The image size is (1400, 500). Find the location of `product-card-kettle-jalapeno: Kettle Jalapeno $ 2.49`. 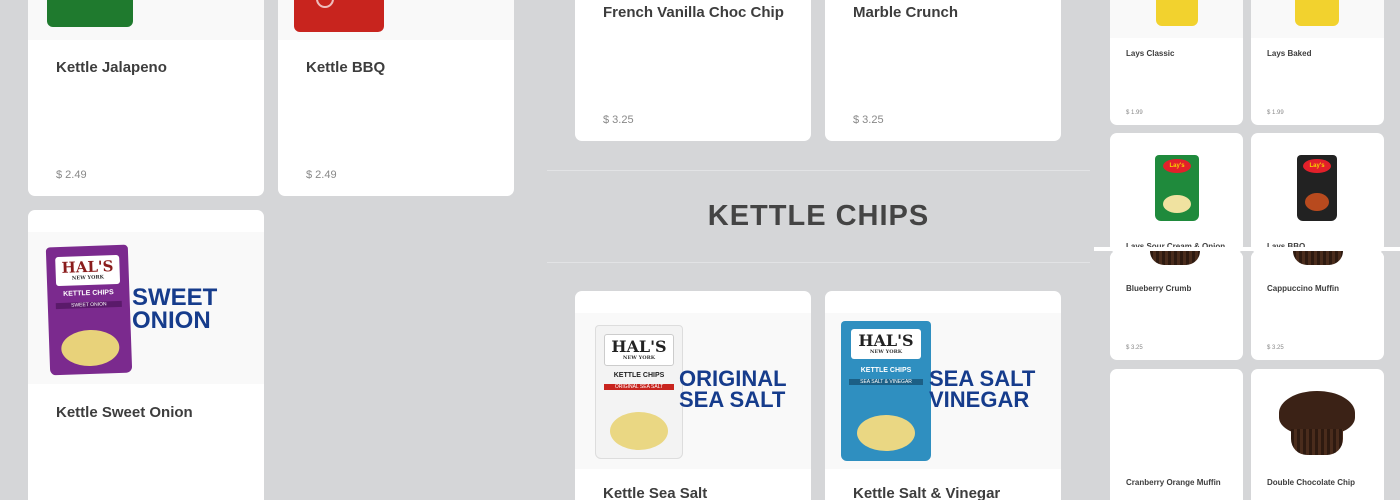

product-card-kettle-jalapeno: Kettle Jalapeno $ 2.49 is located at coordinates (146, 98).